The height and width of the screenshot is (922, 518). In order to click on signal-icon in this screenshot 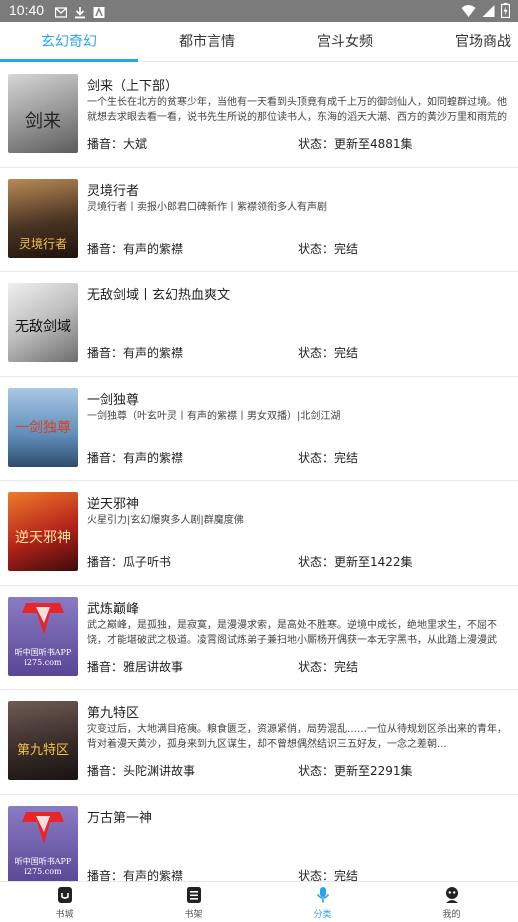, I will do `click(488, 12)`.